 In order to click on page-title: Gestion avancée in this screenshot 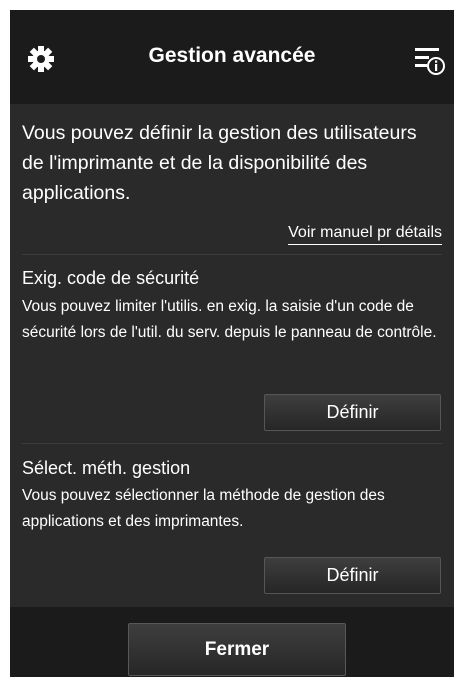, I will do `click(232, 55)`.